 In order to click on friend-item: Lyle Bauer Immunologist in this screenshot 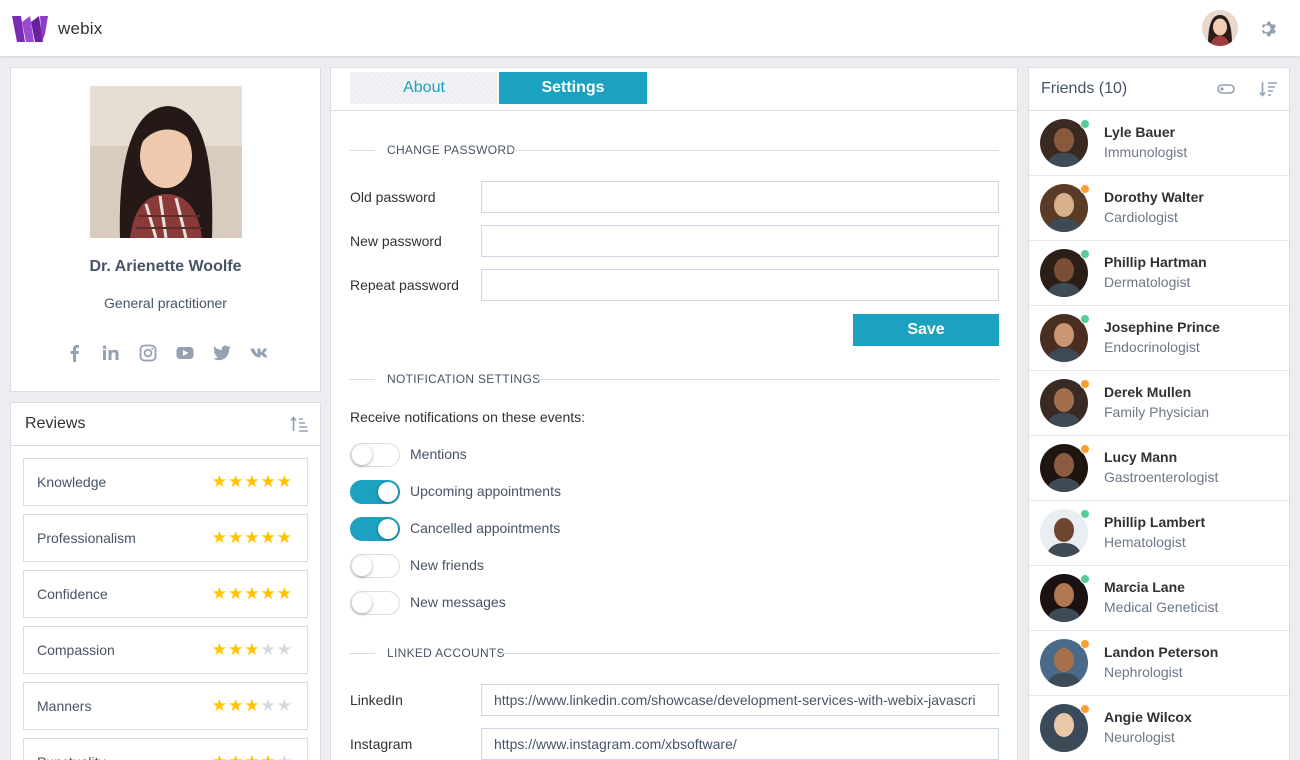, I will do `click(1159, 143)`.